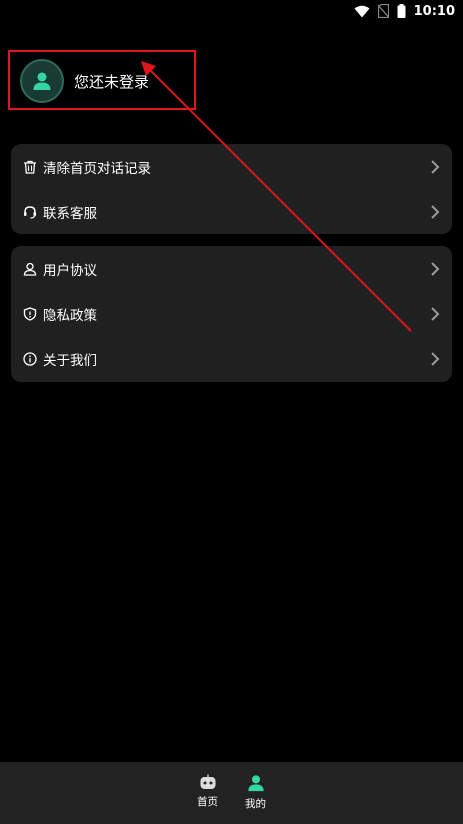 This screenshot has width=463, height=824. What do you see at coordinates (231, 166) in the screenshot?
I see `menu-item-clear-history: 清除首页对话记录` at bounding box center [231, 166].